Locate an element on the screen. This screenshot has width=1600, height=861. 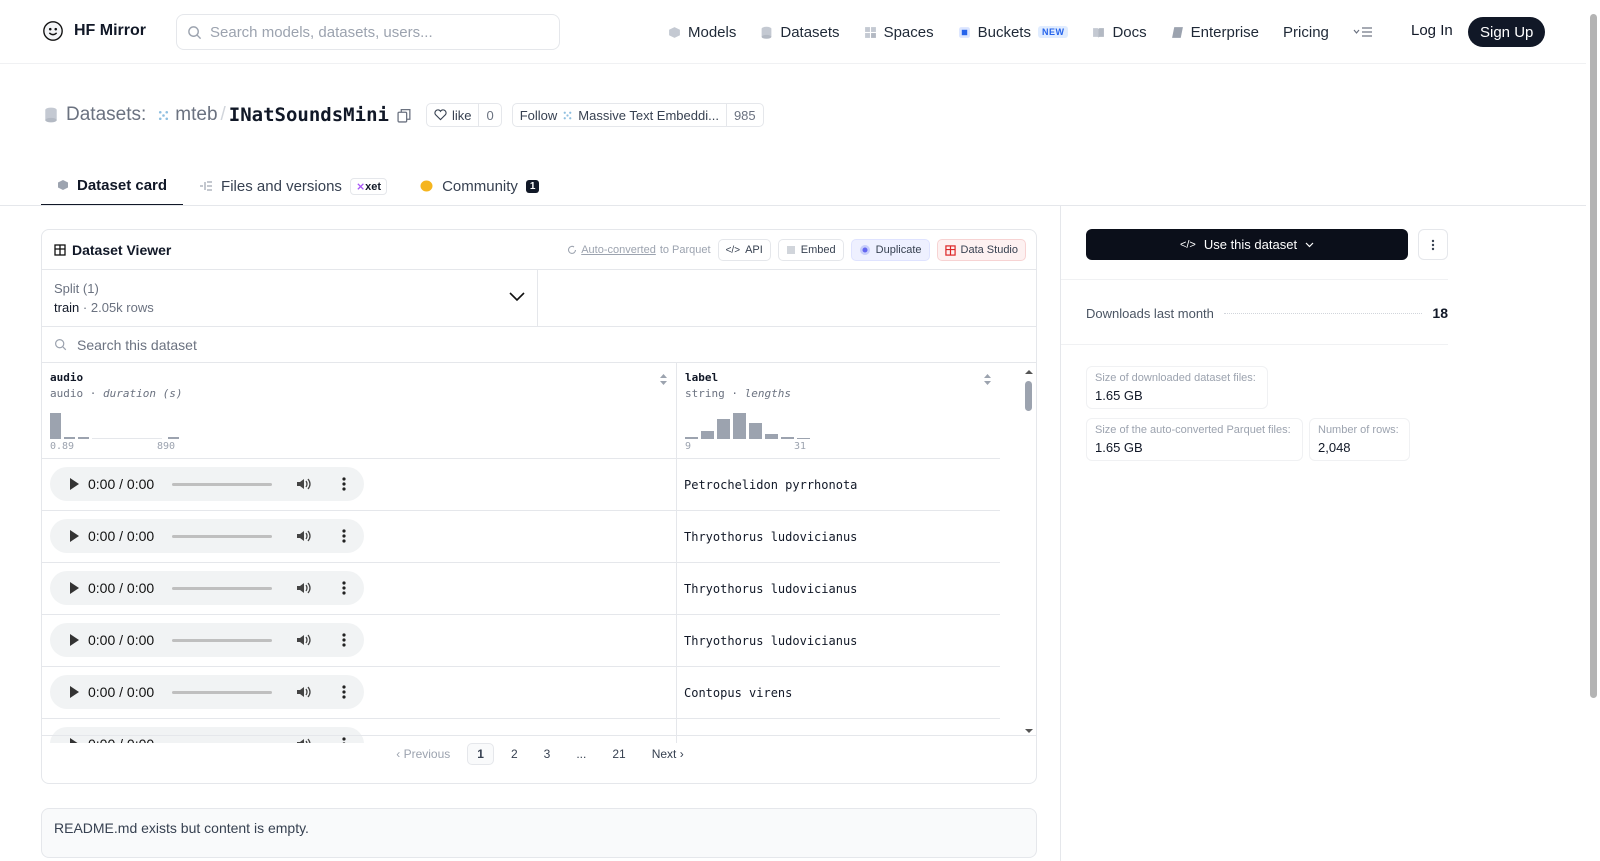
scroll-up-icon is located at coordinates (1029, 372).